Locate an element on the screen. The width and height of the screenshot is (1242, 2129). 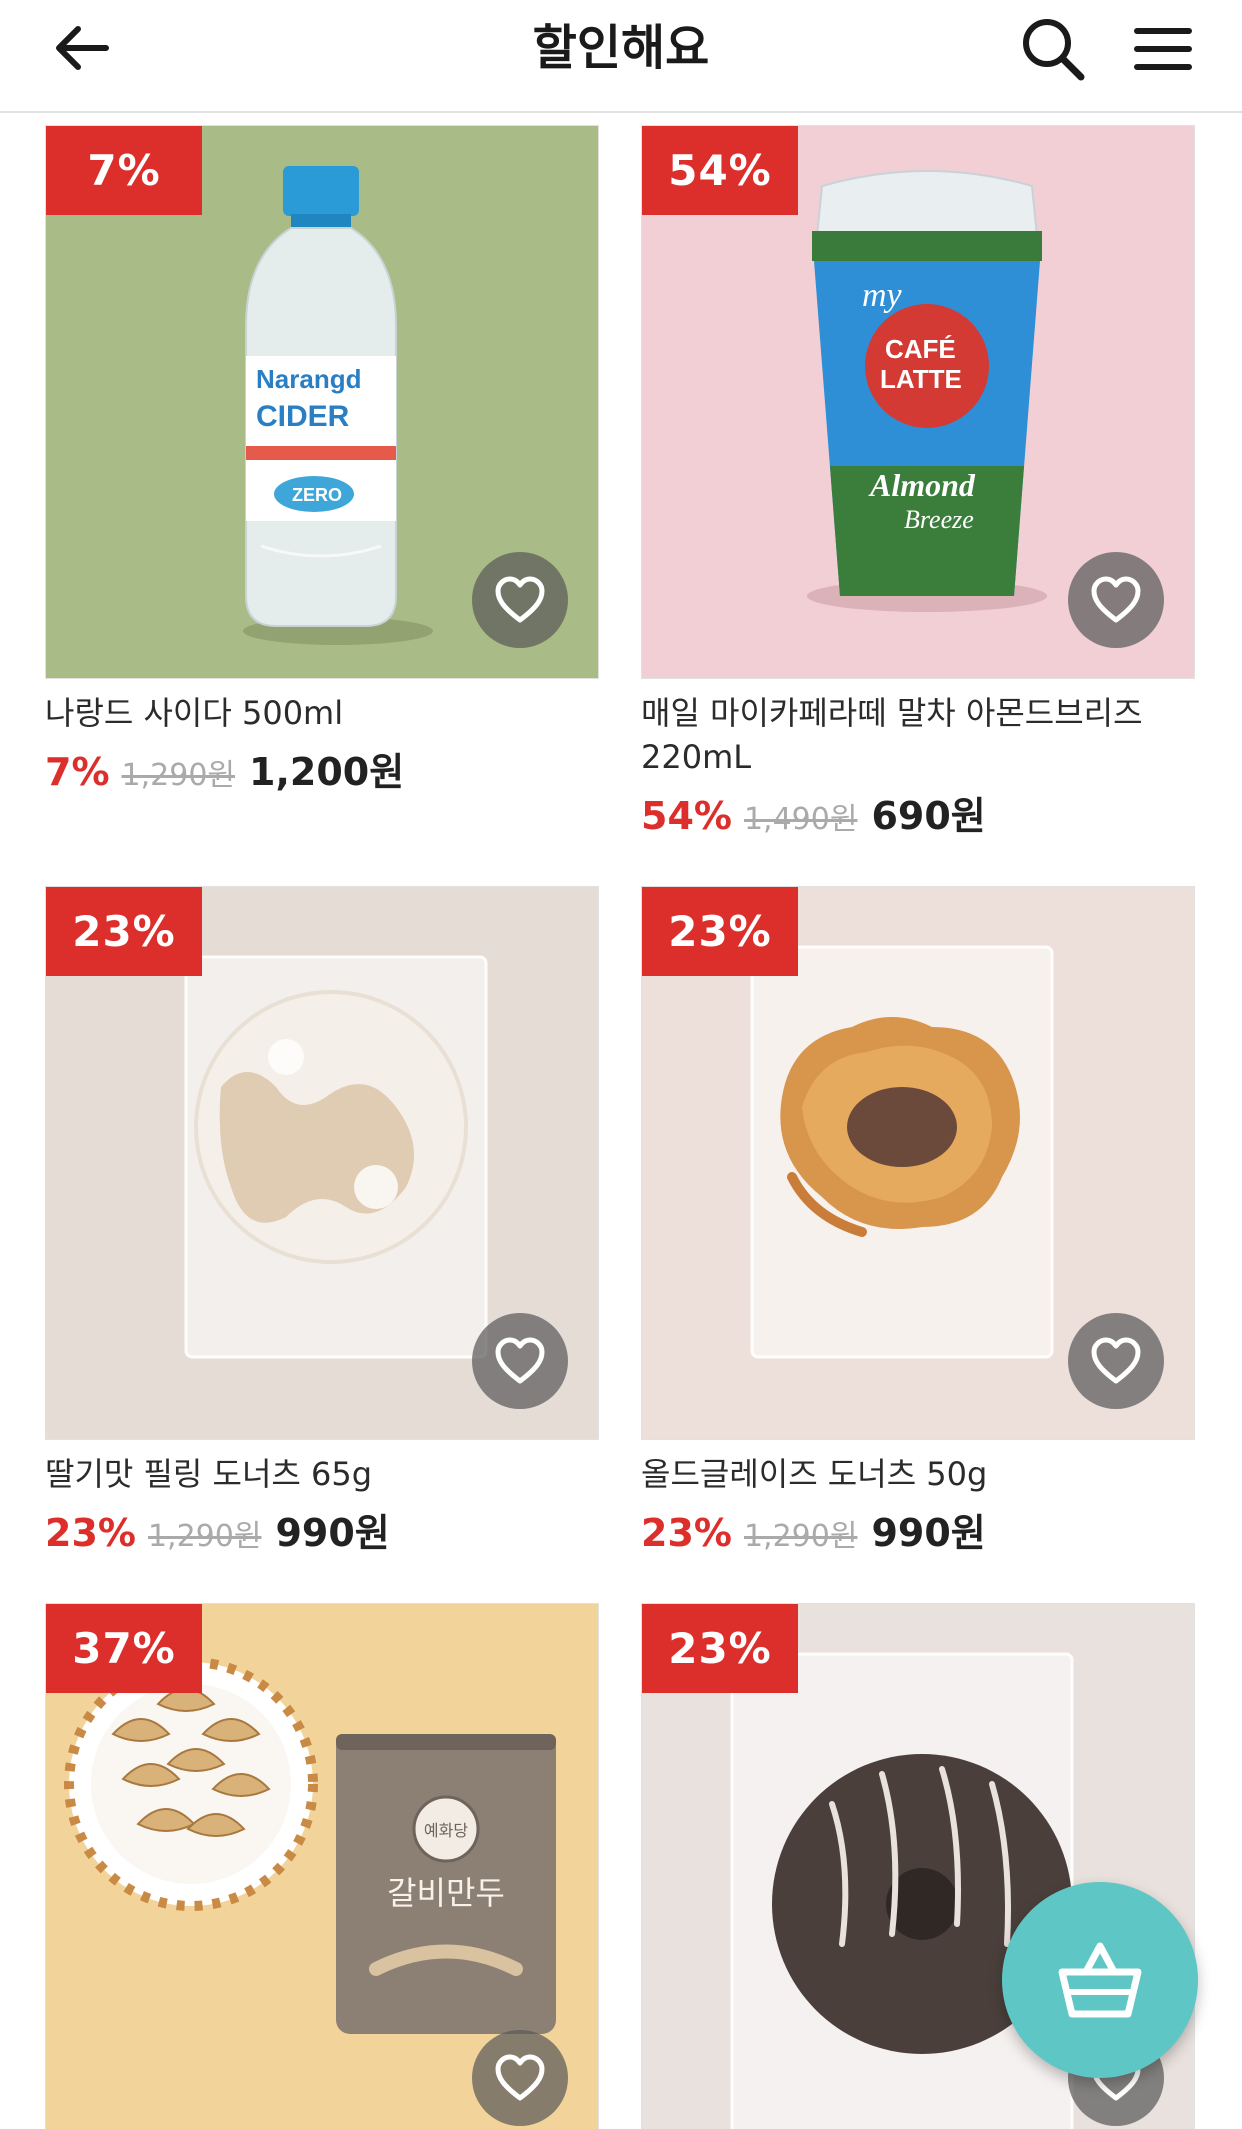
discount-rate: 7% is located at coordinates (77, 772).